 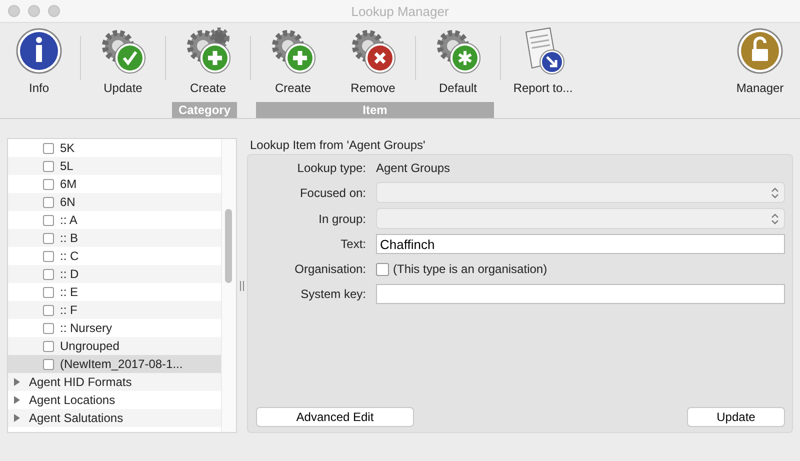 I want to click on tree-row: :: Nursery, so click(x=114, y=328).